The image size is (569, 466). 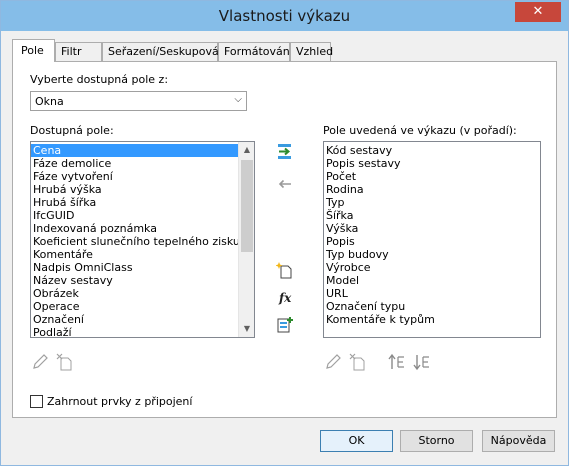 I want to click on svg-text: fx, so click(x=285, y=298).